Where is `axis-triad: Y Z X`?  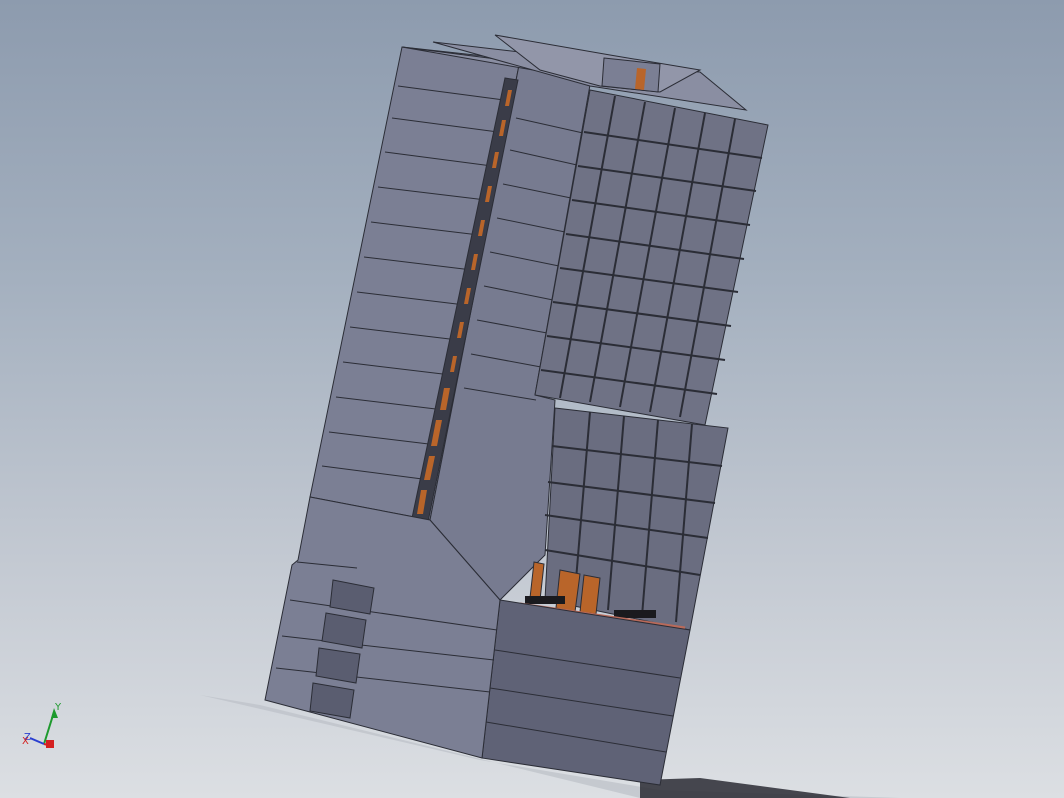
axis-triad: Y Z X is located at coordinates (42, 725).